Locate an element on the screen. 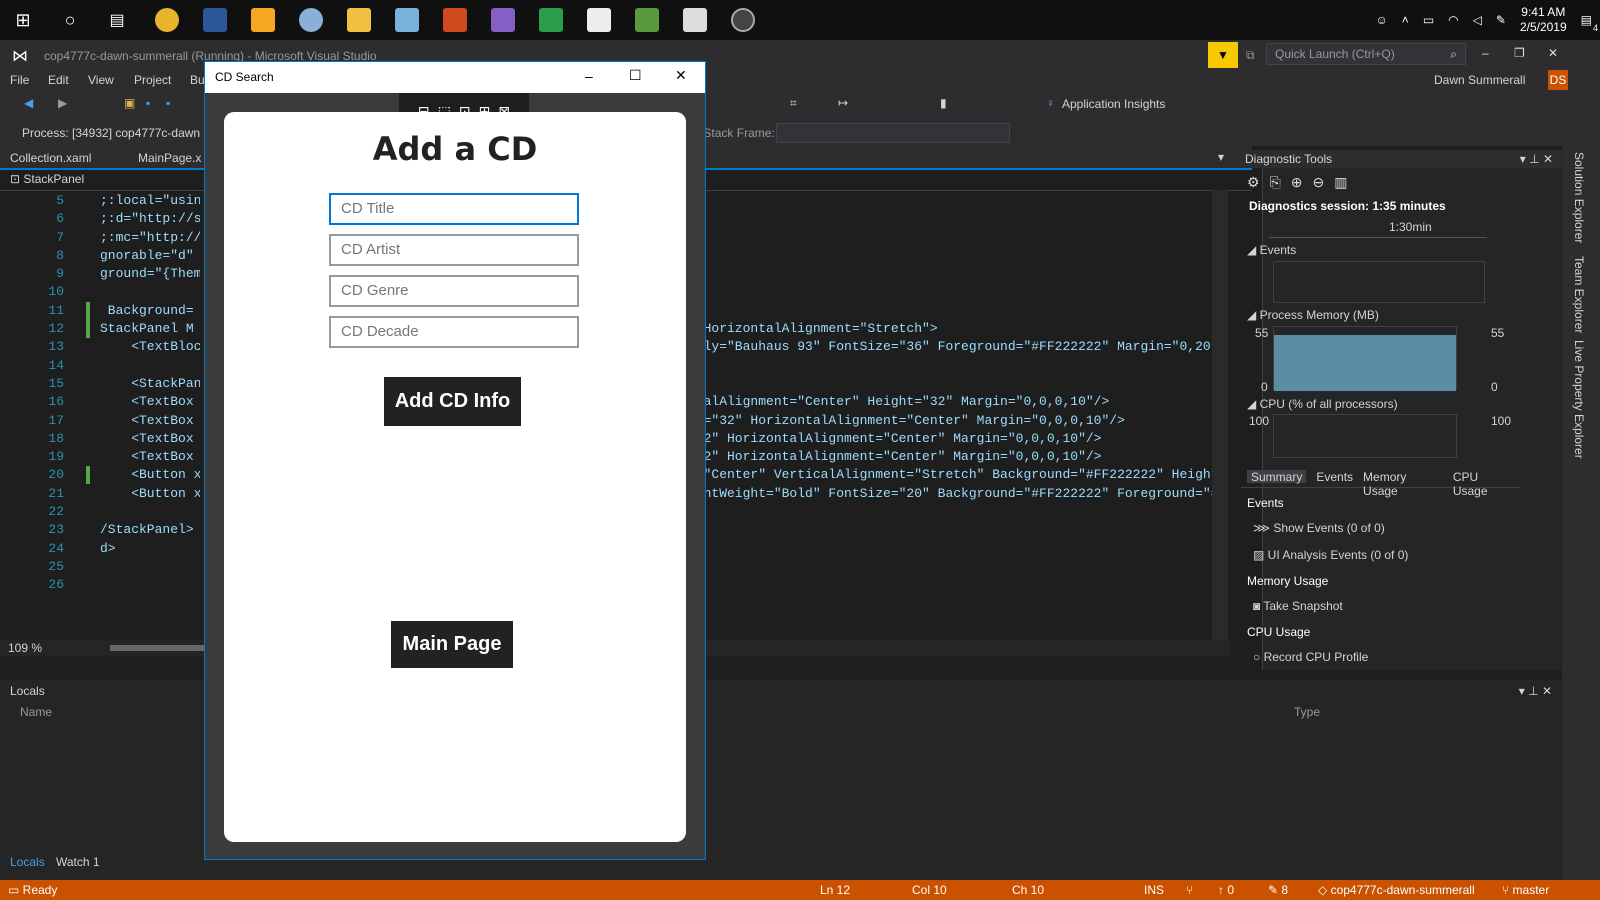  people-icon: ☺ is located at coordinates (1382, 20).